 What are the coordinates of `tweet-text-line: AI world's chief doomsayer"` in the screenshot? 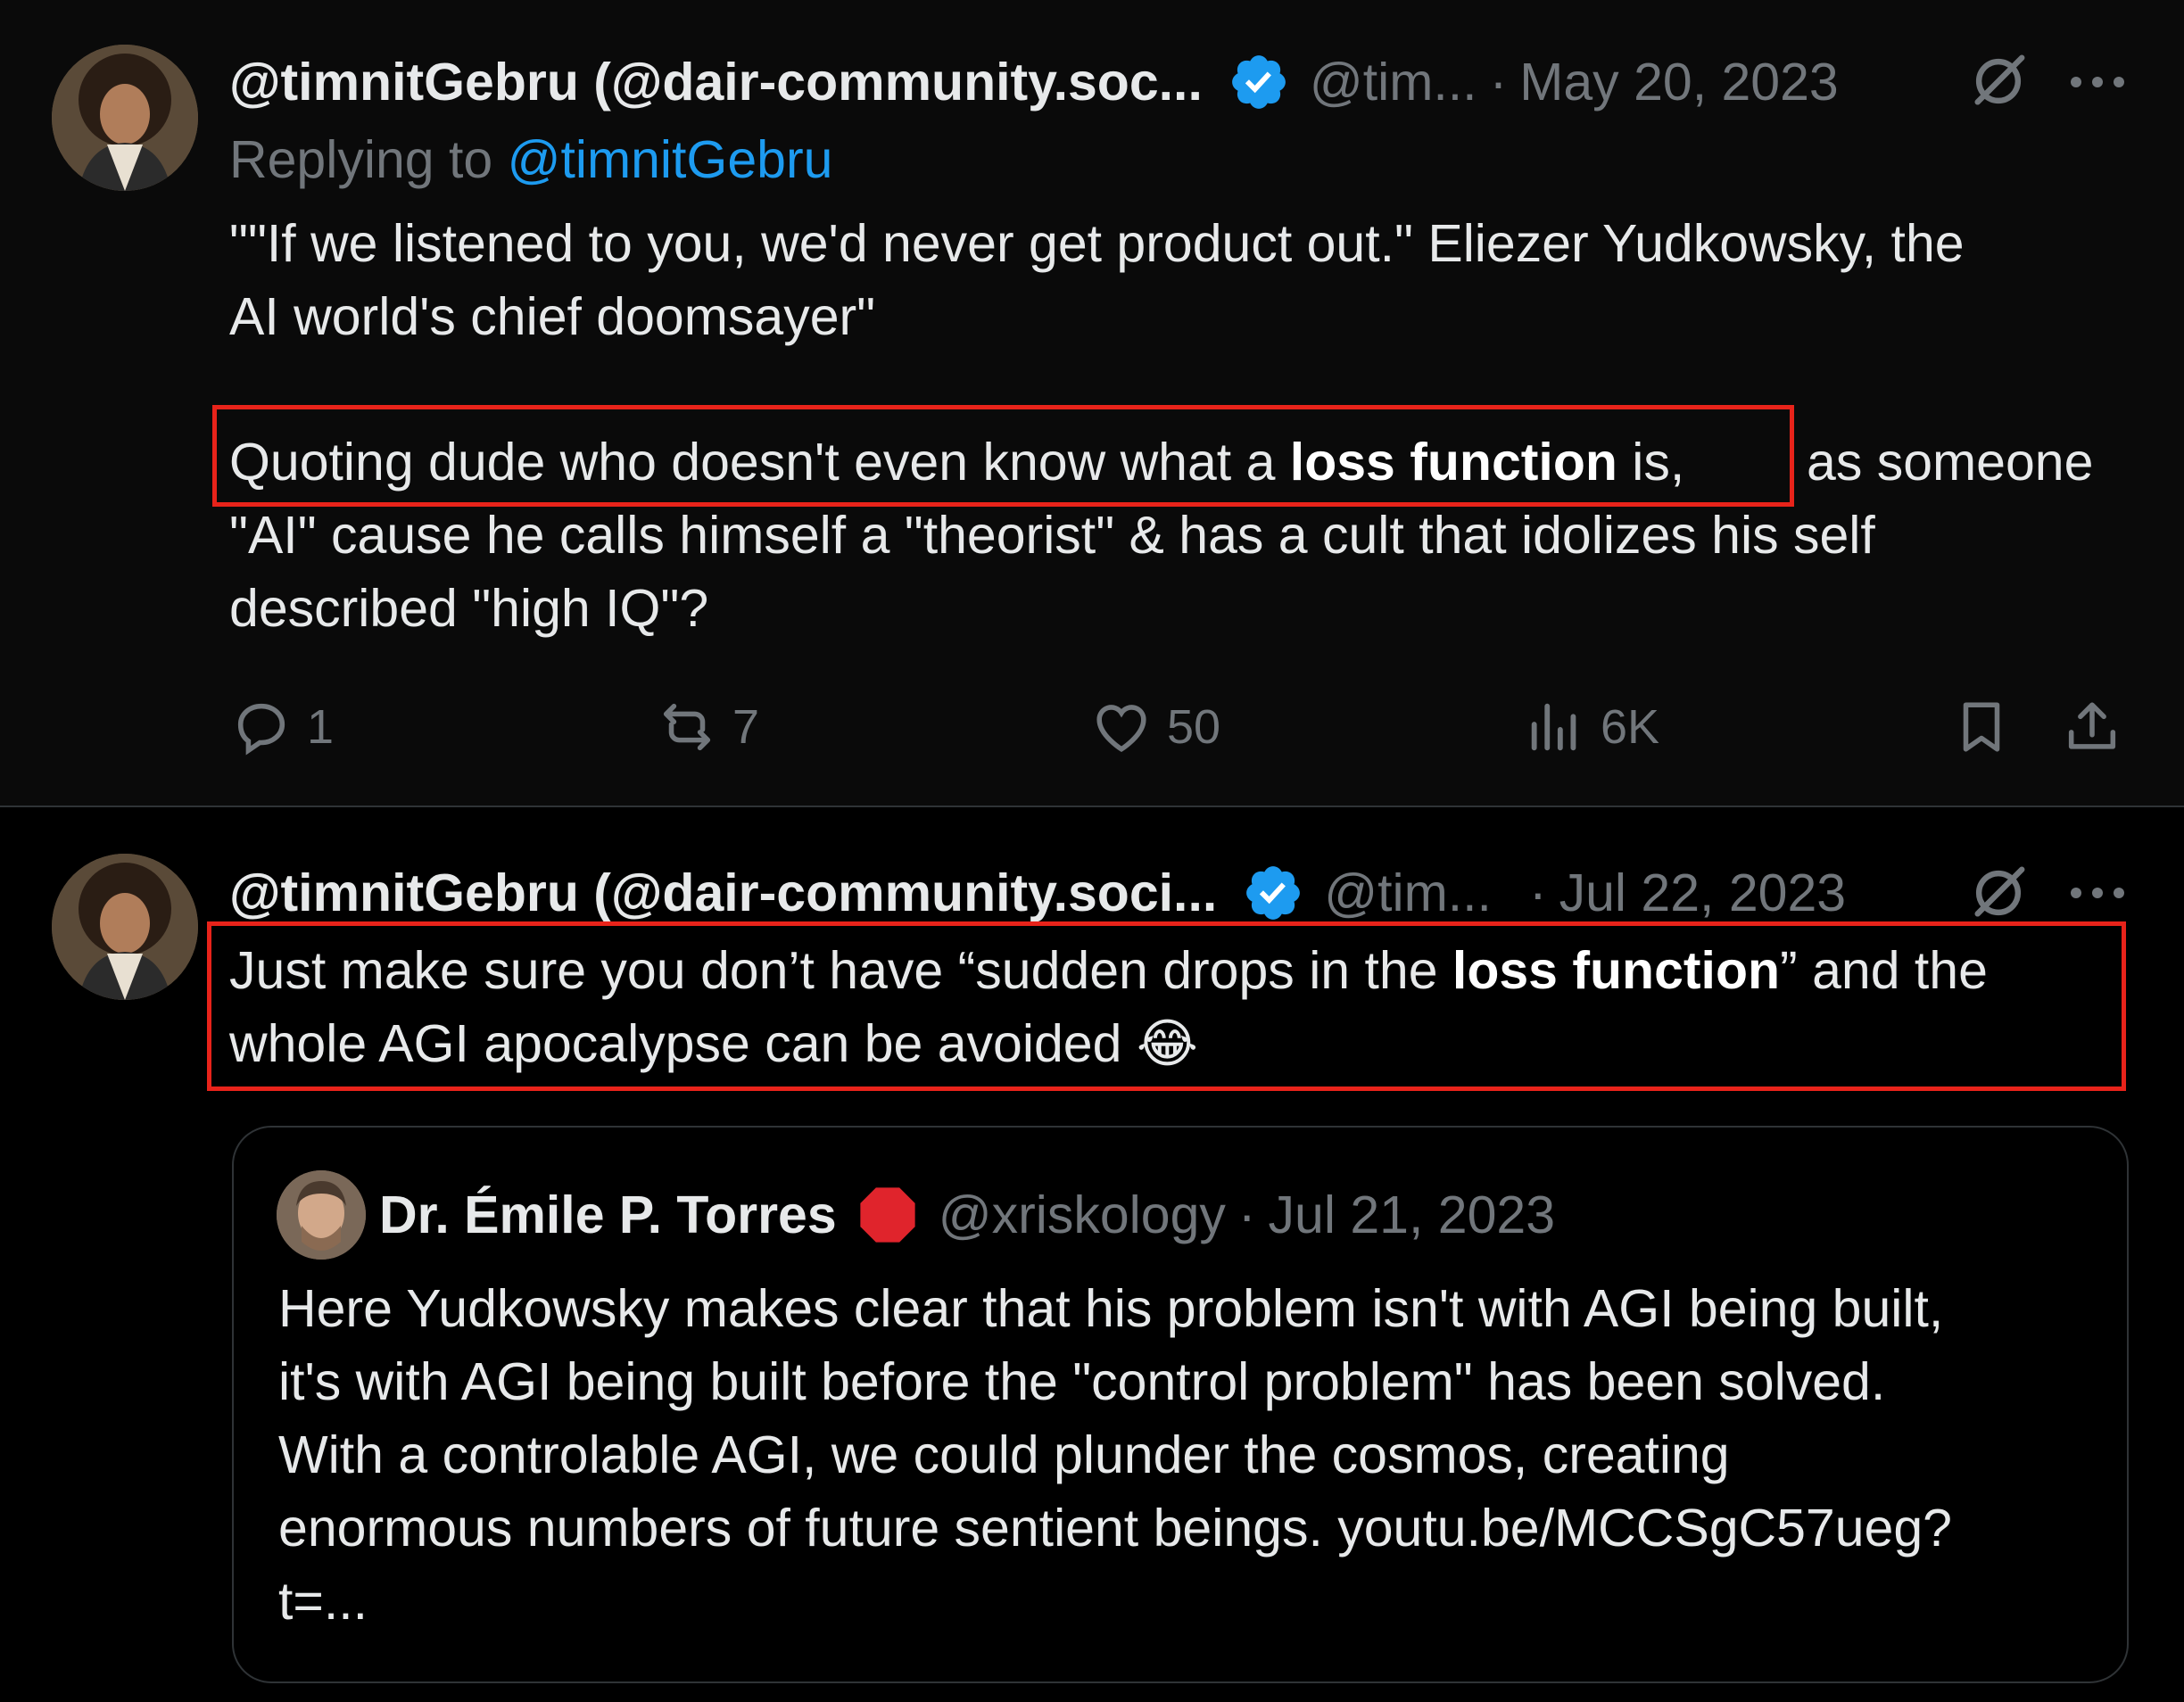 It's located at (553, 316).